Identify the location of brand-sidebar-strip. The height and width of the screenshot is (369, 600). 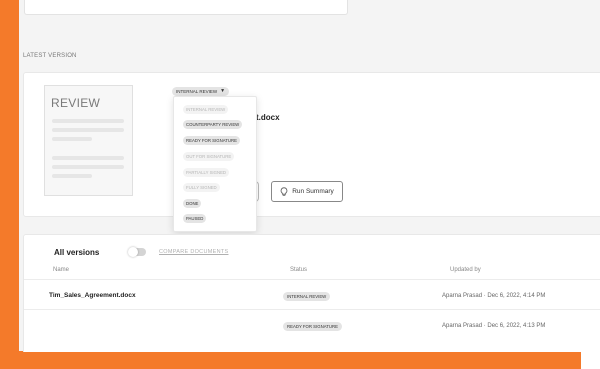
(9, 184).